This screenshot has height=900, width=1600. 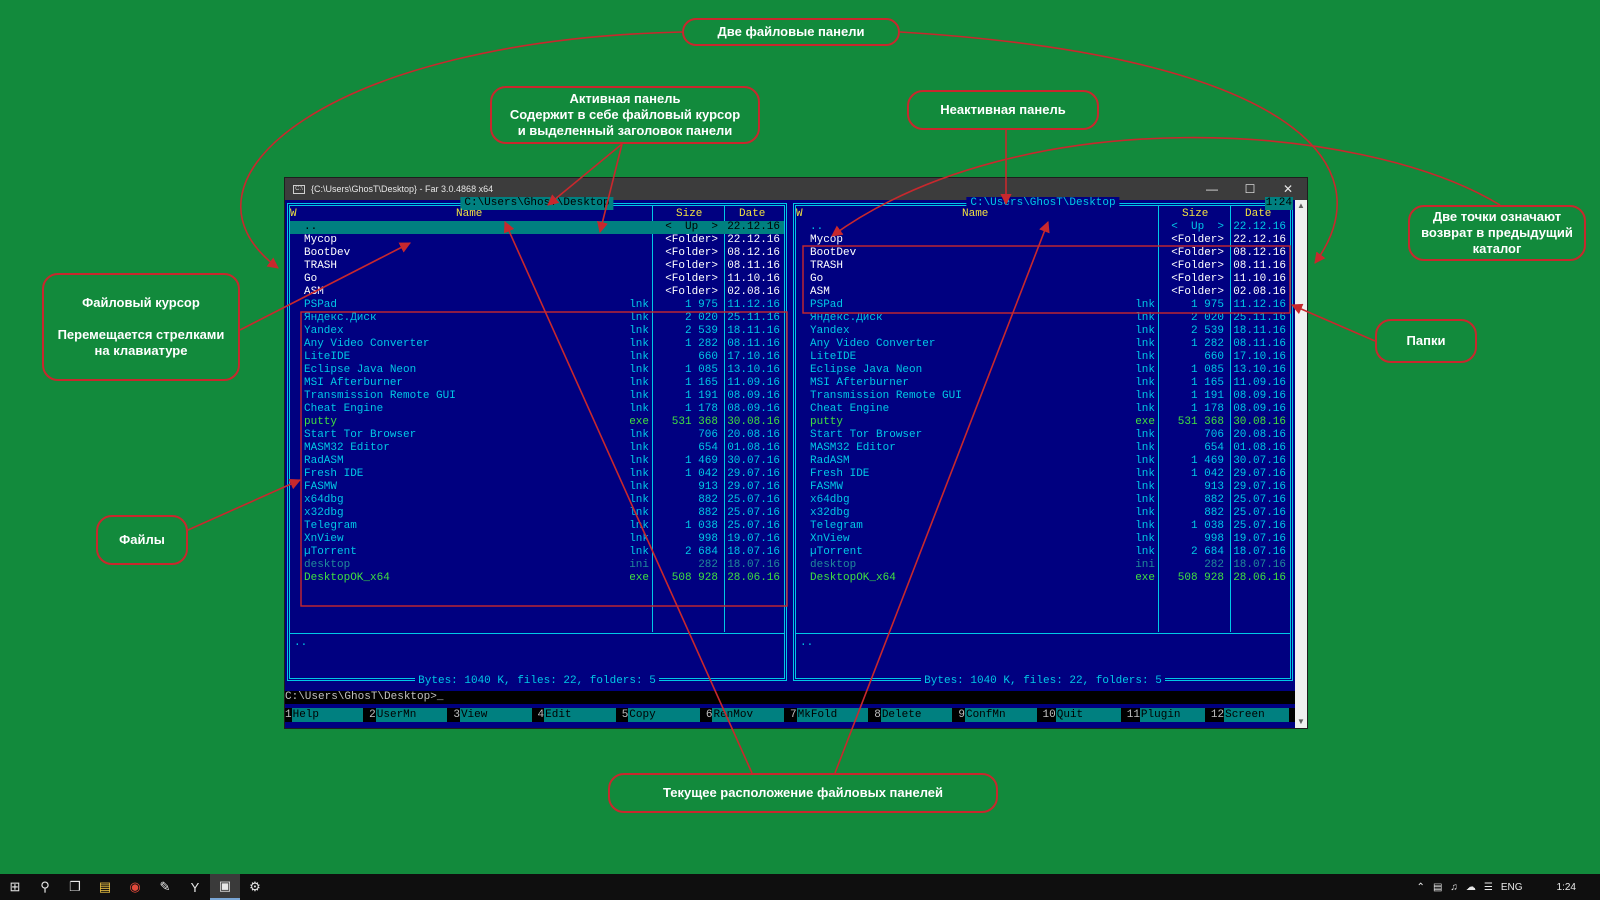 What do you see at coordinates (495, 715) in the screenshot?
I see `fkey-view-button: 3 View` at bounding box center [495, 715].